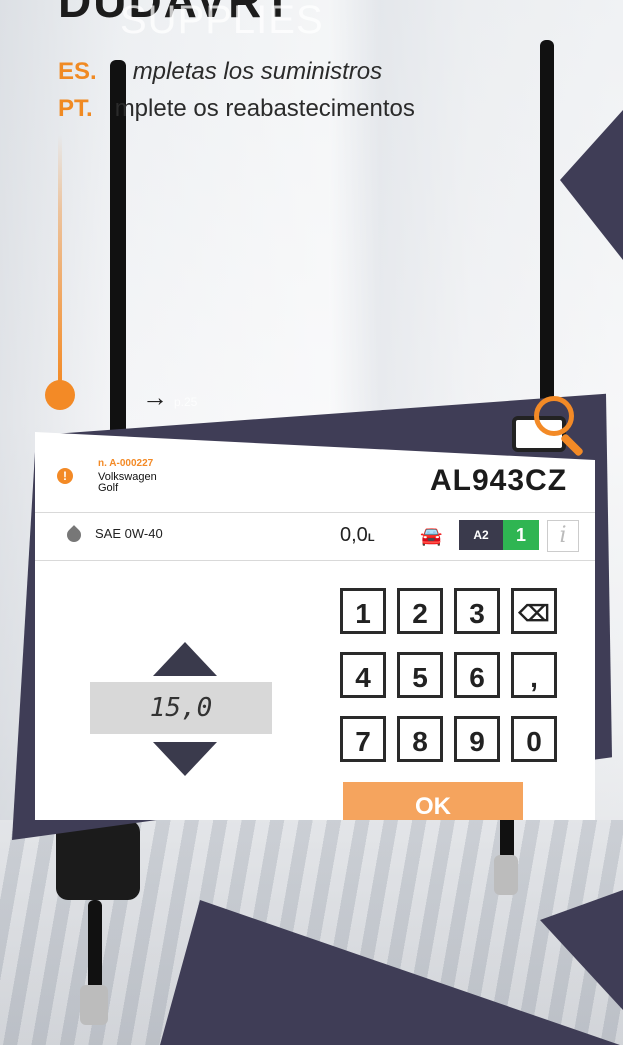 The width and height of the screenshot is (623, 1045). Describe the element at coordinates (169, 397) in the screenshot. I see `next-page-link: → p.25` at that location.